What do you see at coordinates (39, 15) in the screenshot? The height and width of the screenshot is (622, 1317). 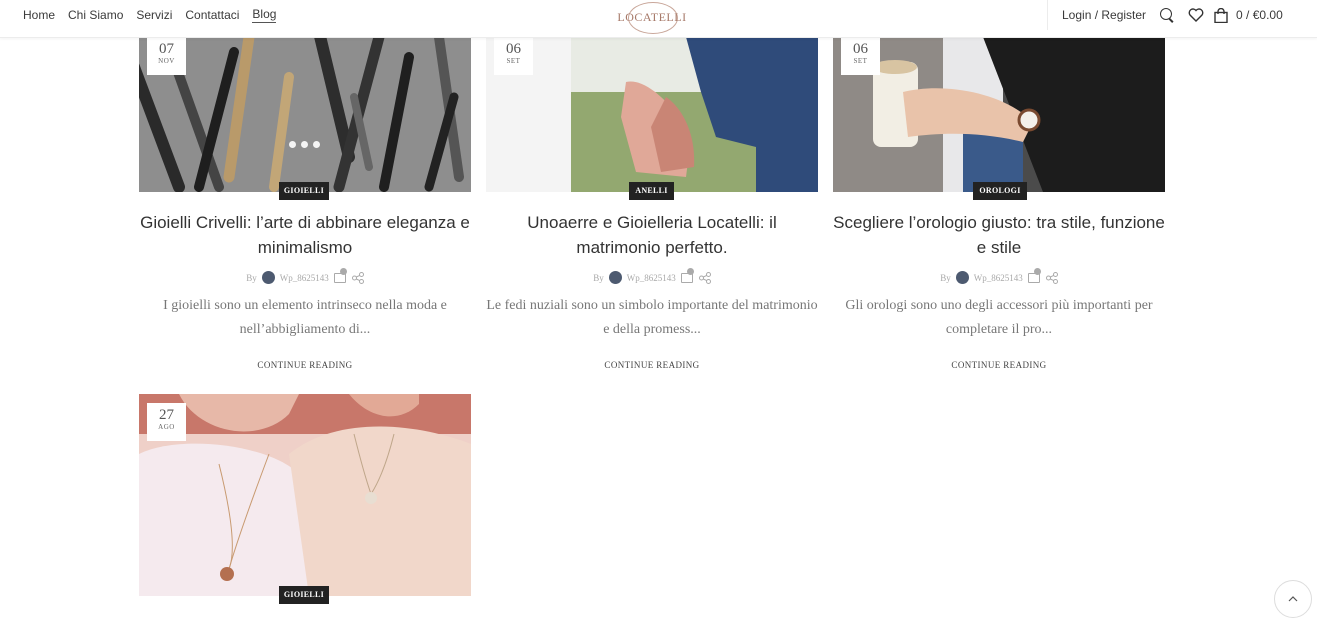 I see `nav-home: Home` at bounding box center [39, 15].